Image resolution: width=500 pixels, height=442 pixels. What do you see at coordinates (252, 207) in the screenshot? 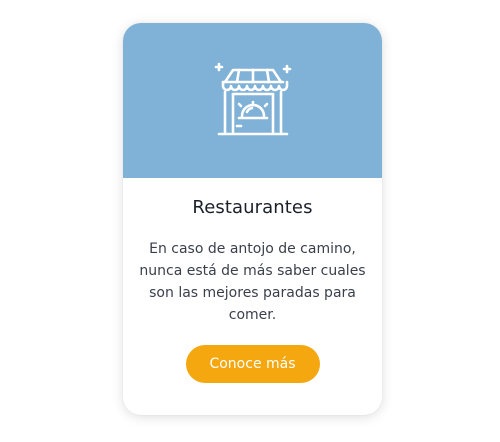
I see `card-title: Restaurantes` at bounding box center [252, 207].